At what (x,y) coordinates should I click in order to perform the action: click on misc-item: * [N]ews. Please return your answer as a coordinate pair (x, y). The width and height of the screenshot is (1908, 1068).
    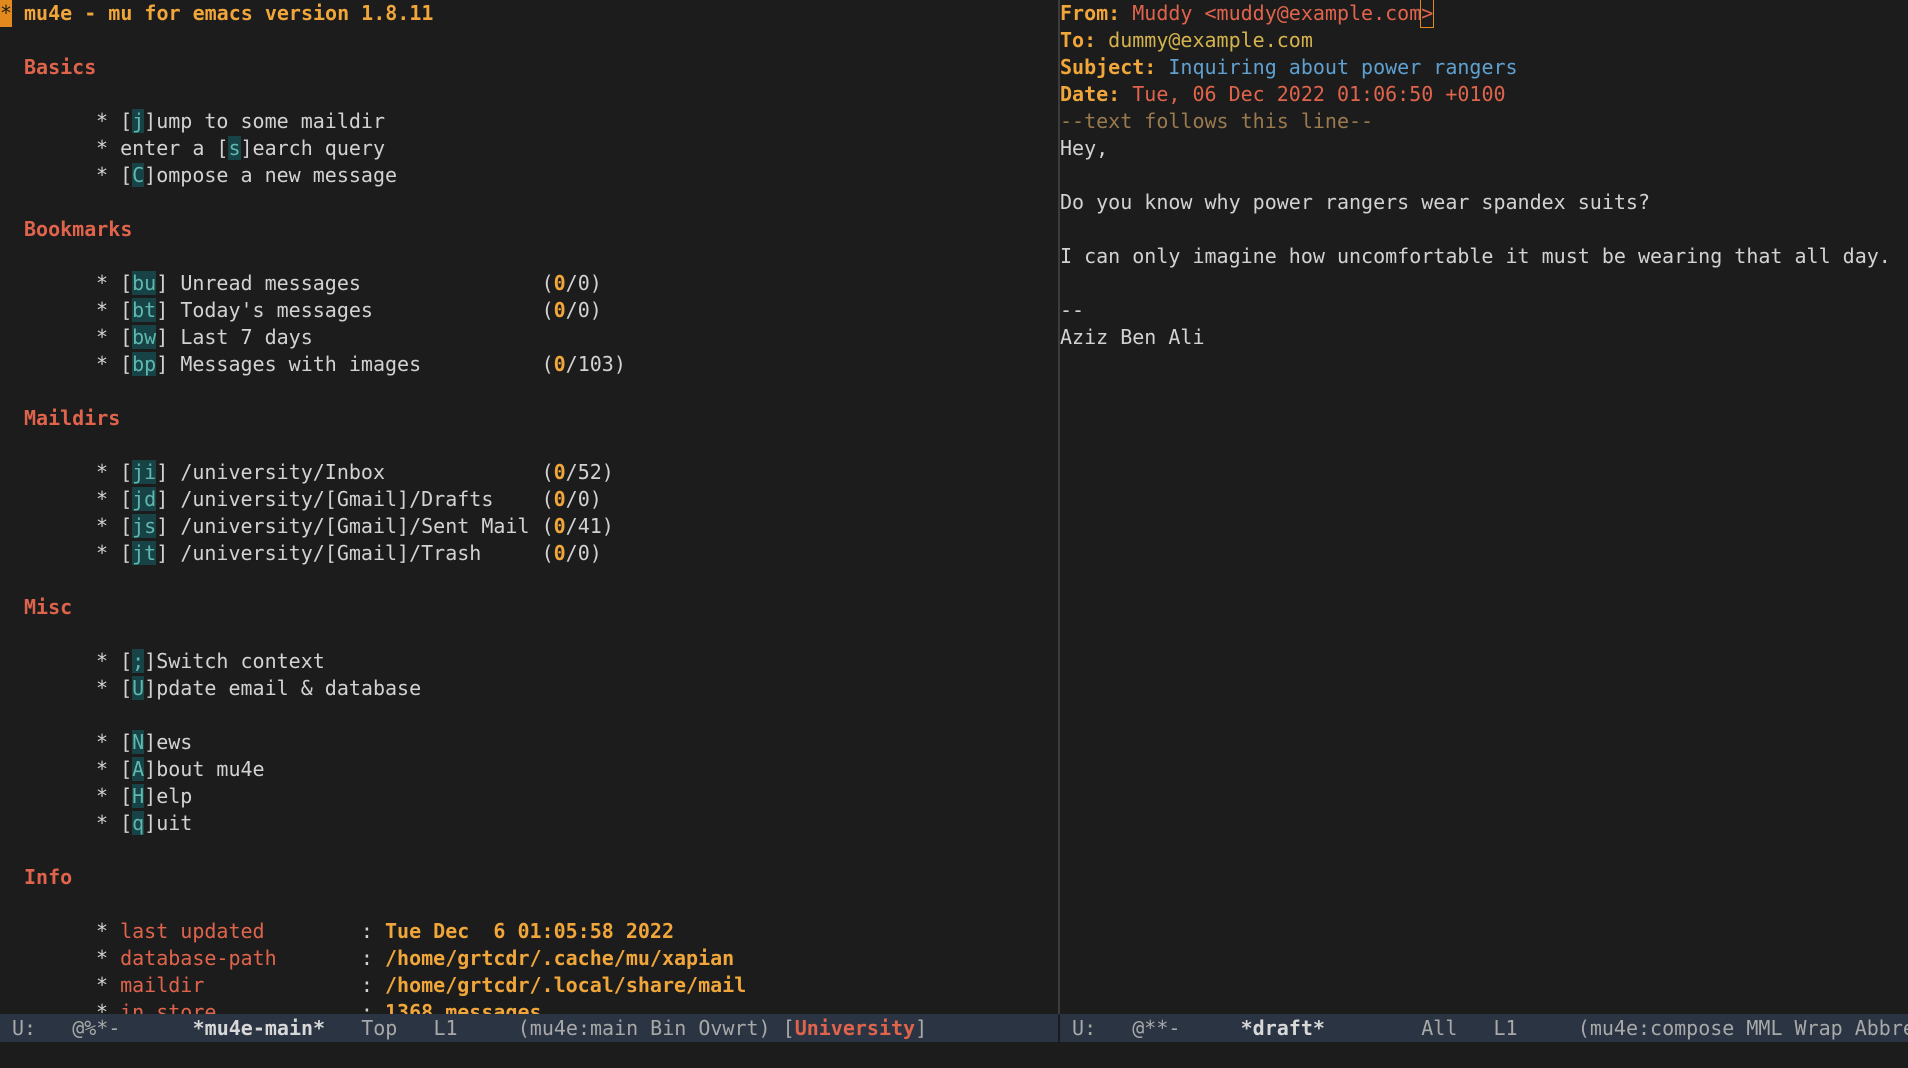
    Looking at the image, I should click on (144, 742).